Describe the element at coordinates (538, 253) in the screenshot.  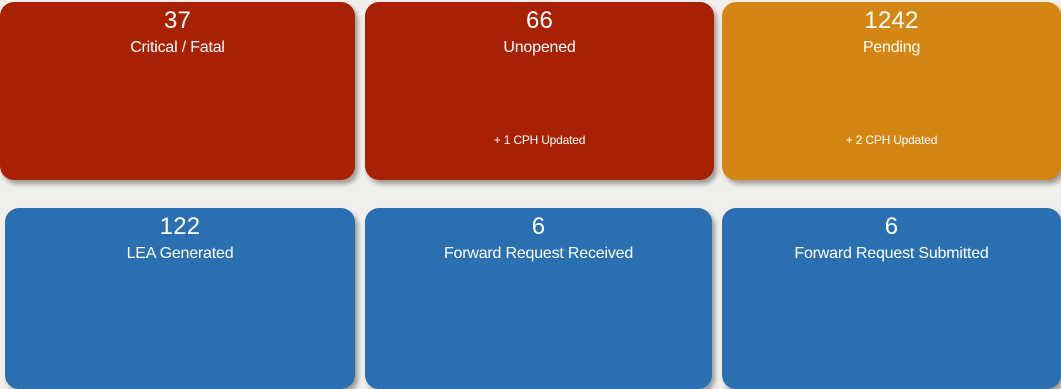
I see `tile-label: Forward Request Received` at that location.